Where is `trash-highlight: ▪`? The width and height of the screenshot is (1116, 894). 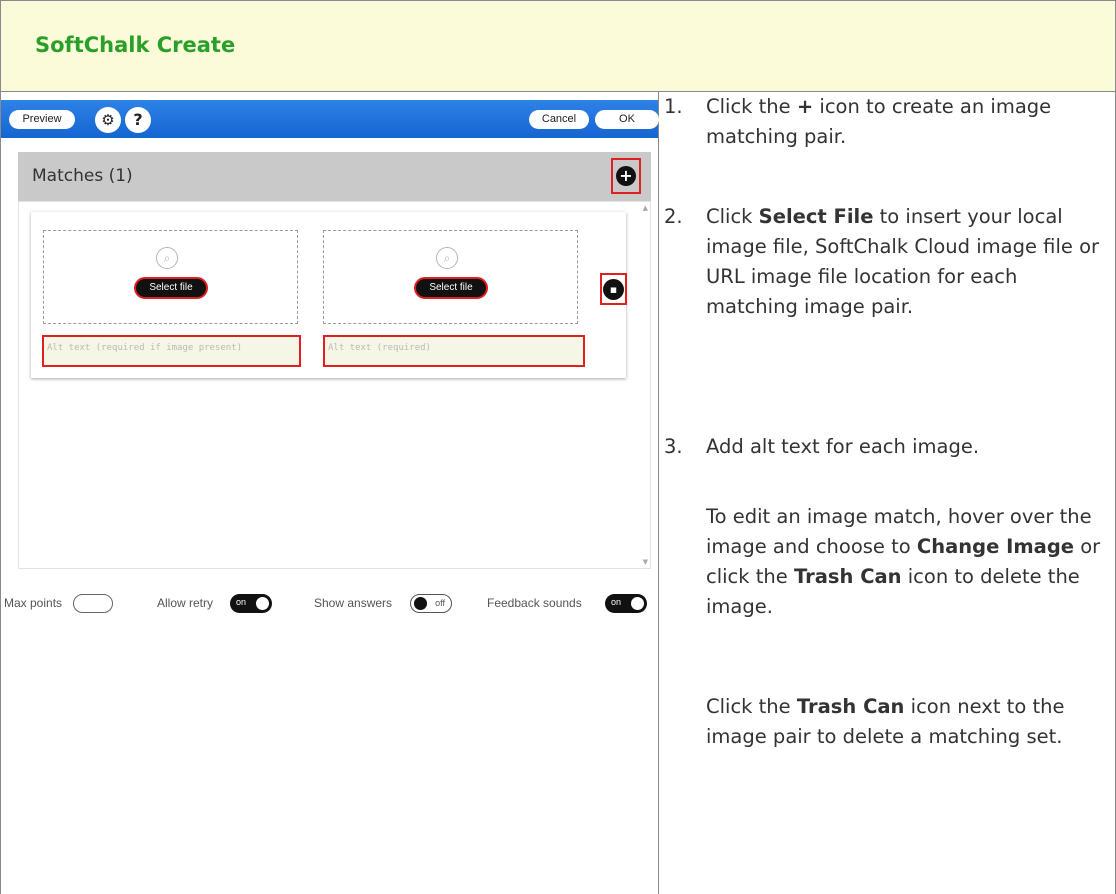 trash-highlight: ▪ is located at coordinates (613, 289).